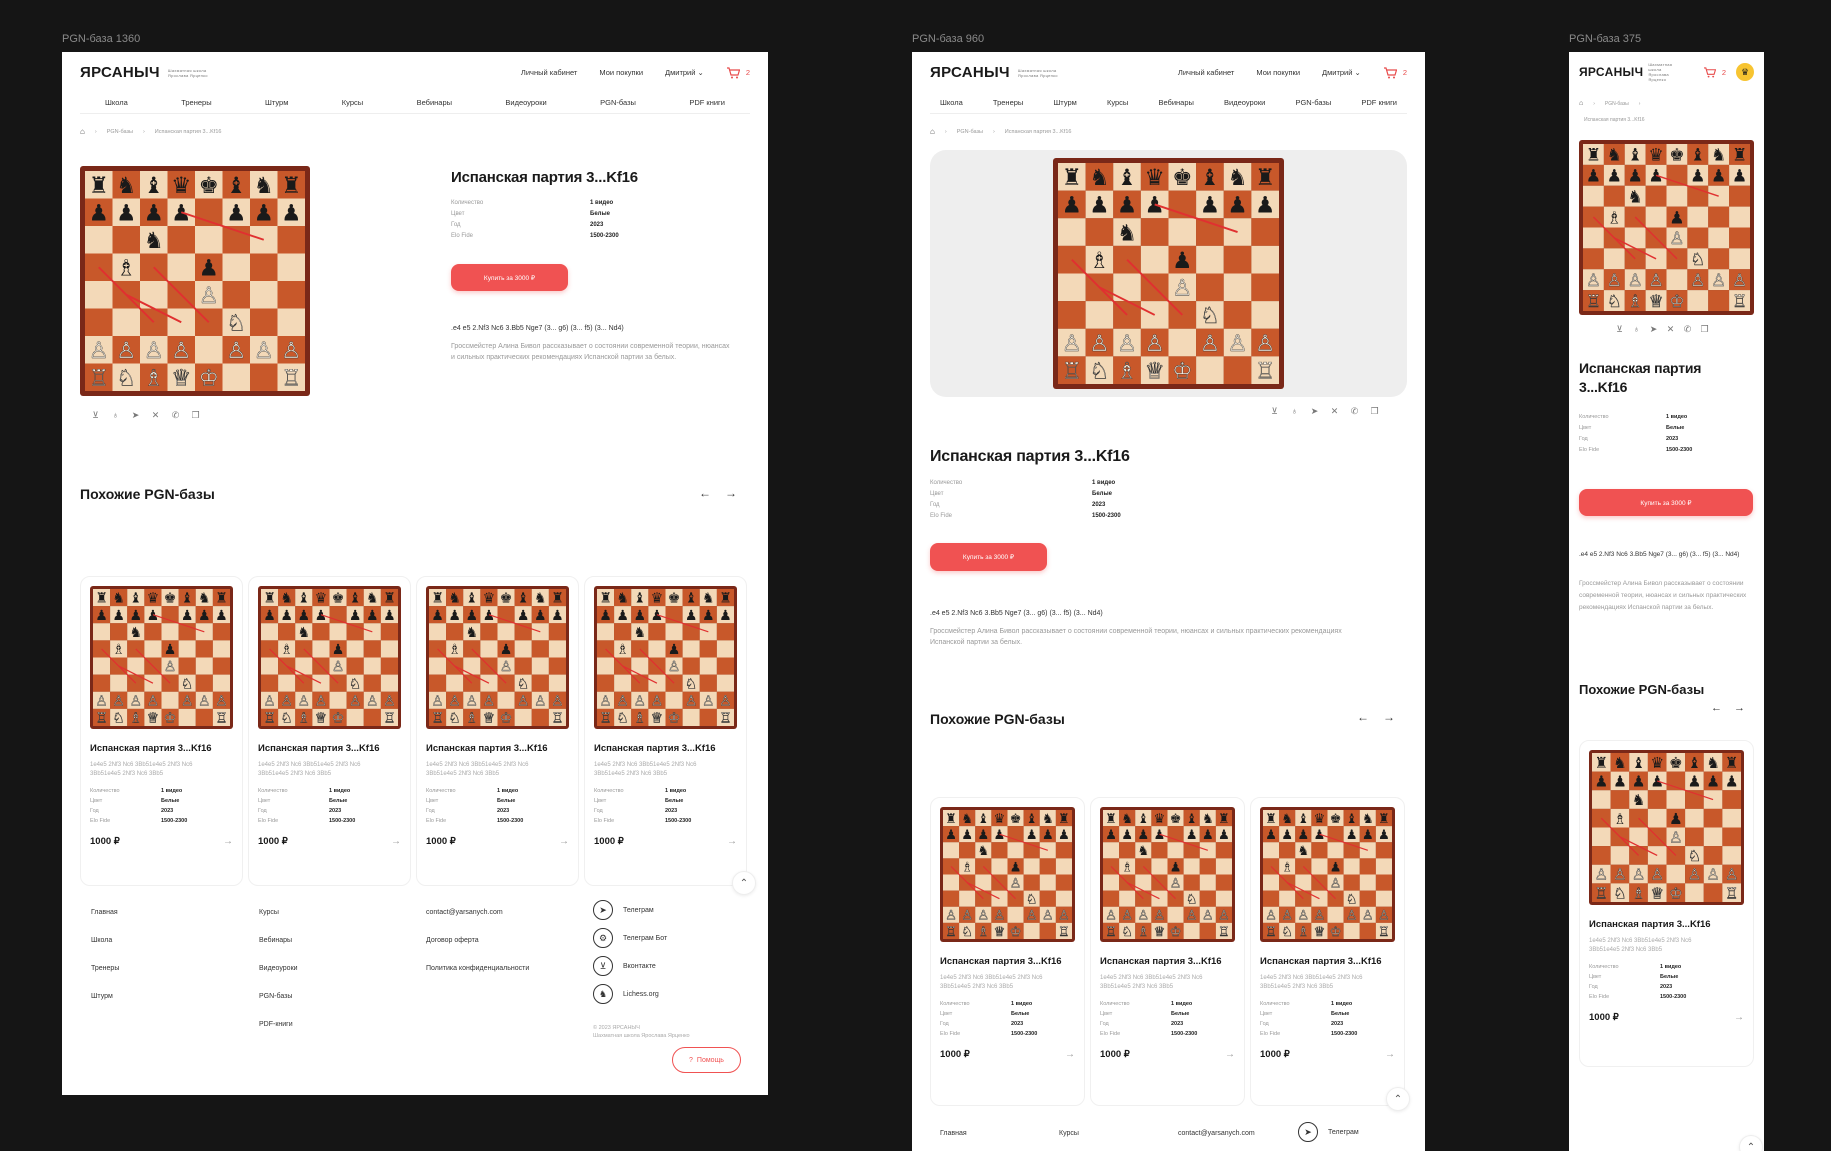  Describe the element at coordinates (1745, 72) in the screenshot. I see `menu-burger-button: ♛` at that location.